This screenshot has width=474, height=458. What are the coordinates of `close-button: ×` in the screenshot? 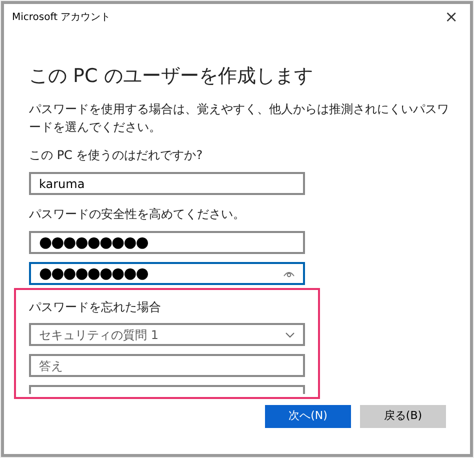 It's located at (451, 17).